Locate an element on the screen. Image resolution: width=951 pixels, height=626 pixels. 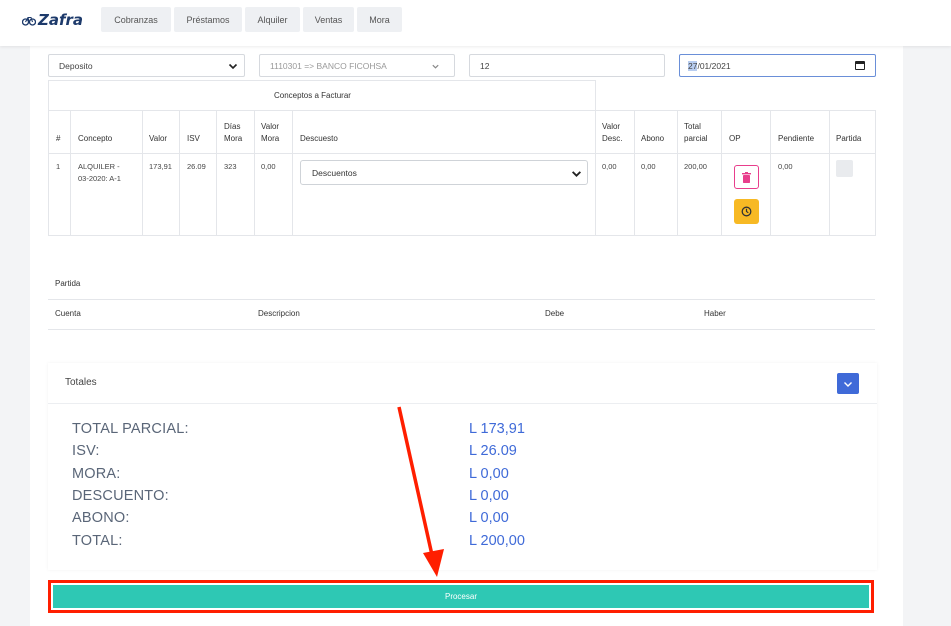
total-parcial-value: L 173,91 is located at coordinates (497, 429).